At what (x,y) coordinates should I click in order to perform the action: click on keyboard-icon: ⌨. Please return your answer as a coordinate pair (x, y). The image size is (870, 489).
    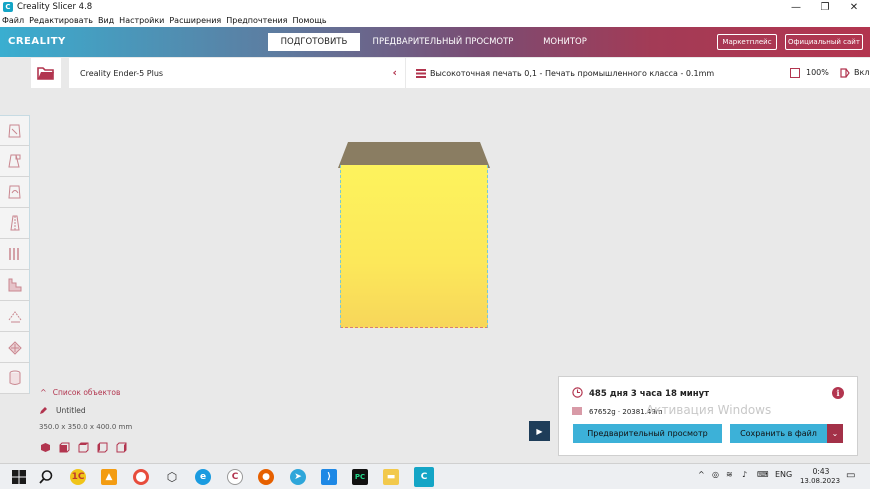
    Looking at the image, I should click on (763, 474).